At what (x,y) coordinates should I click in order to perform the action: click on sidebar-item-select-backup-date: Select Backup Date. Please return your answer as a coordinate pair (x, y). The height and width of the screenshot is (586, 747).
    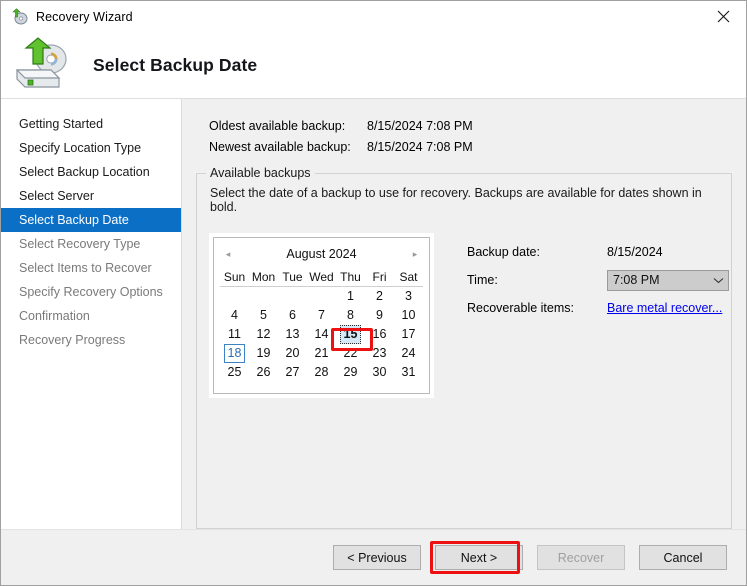
    Looking at the image, I should click on (91, 220).